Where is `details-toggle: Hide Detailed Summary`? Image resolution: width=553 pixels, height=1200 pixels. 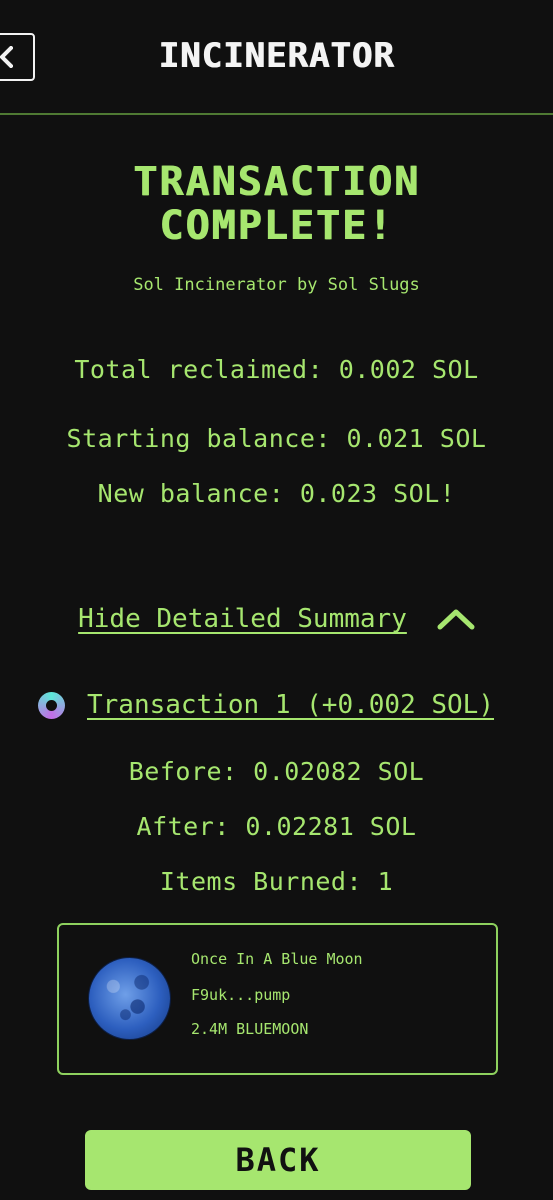
details-toggle: Hide Detailed Summary is located at coordinates (276, 619).